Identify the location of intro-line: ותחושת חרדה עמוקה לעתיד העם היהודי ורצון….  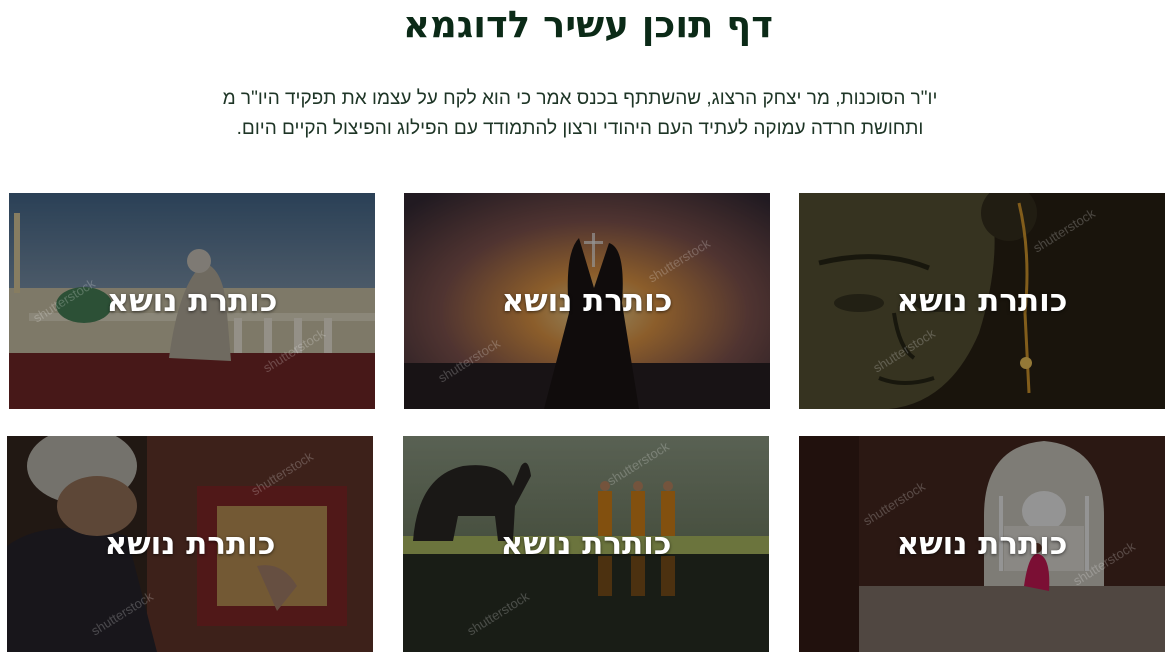
(580, 128).